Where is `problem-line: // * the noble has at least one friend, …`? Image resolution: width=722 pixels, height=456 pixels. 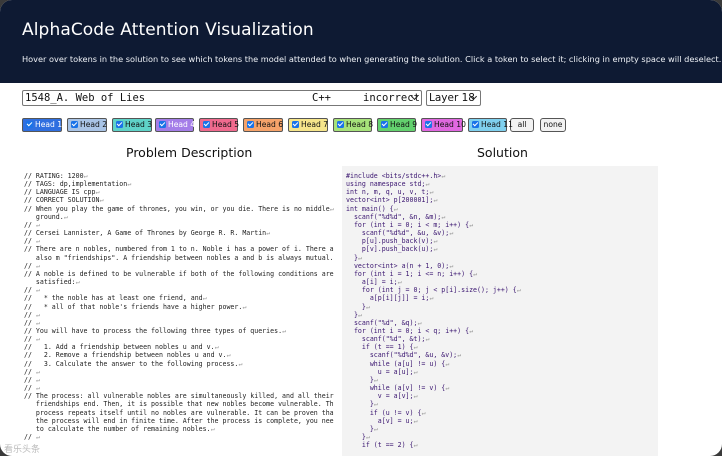 problem-line: // * the noble has at least one friend, … is located at coordinates (179, 298).